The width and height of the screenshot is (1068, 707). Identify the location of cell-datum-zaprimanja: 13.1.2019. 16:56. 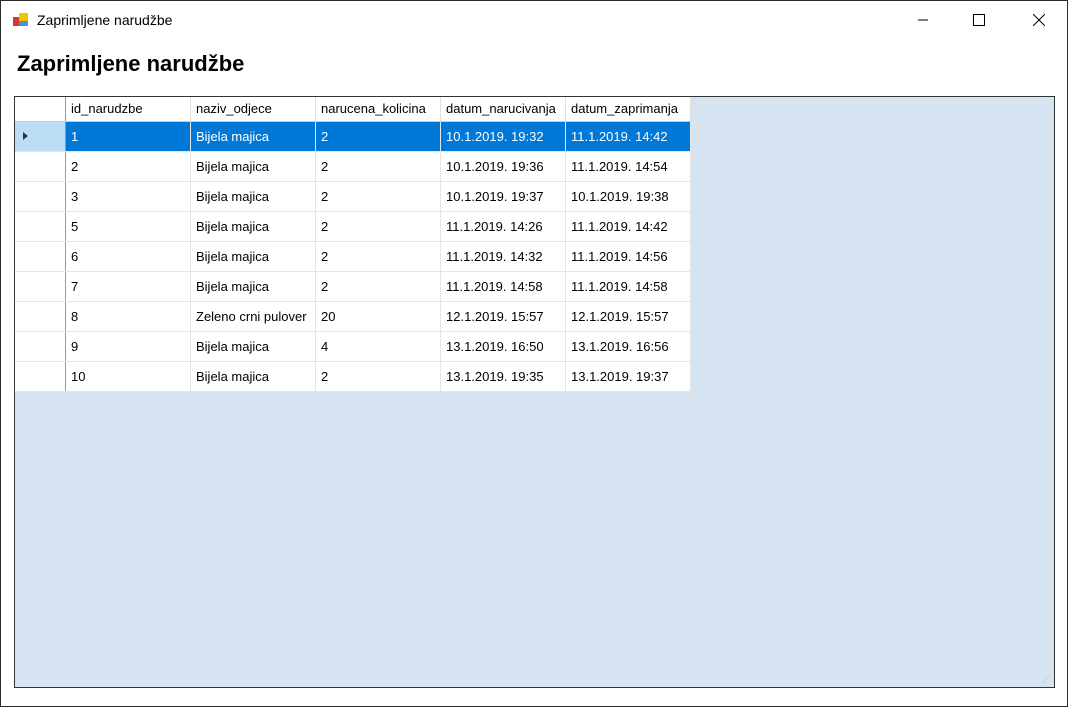
(628, 346).